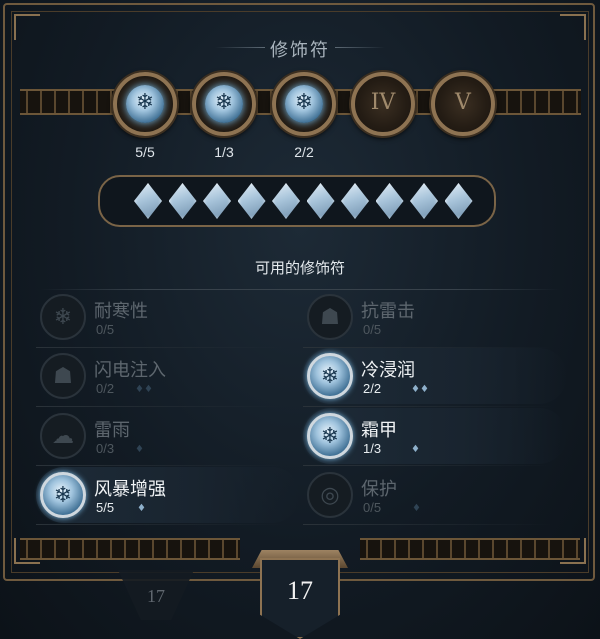 The width and height of the screenshot is (600, 639). What do you see at coordinates (300, 50) in the screenshot?
I see `panel-title: 修饰符` at bounding box center [300, 50].